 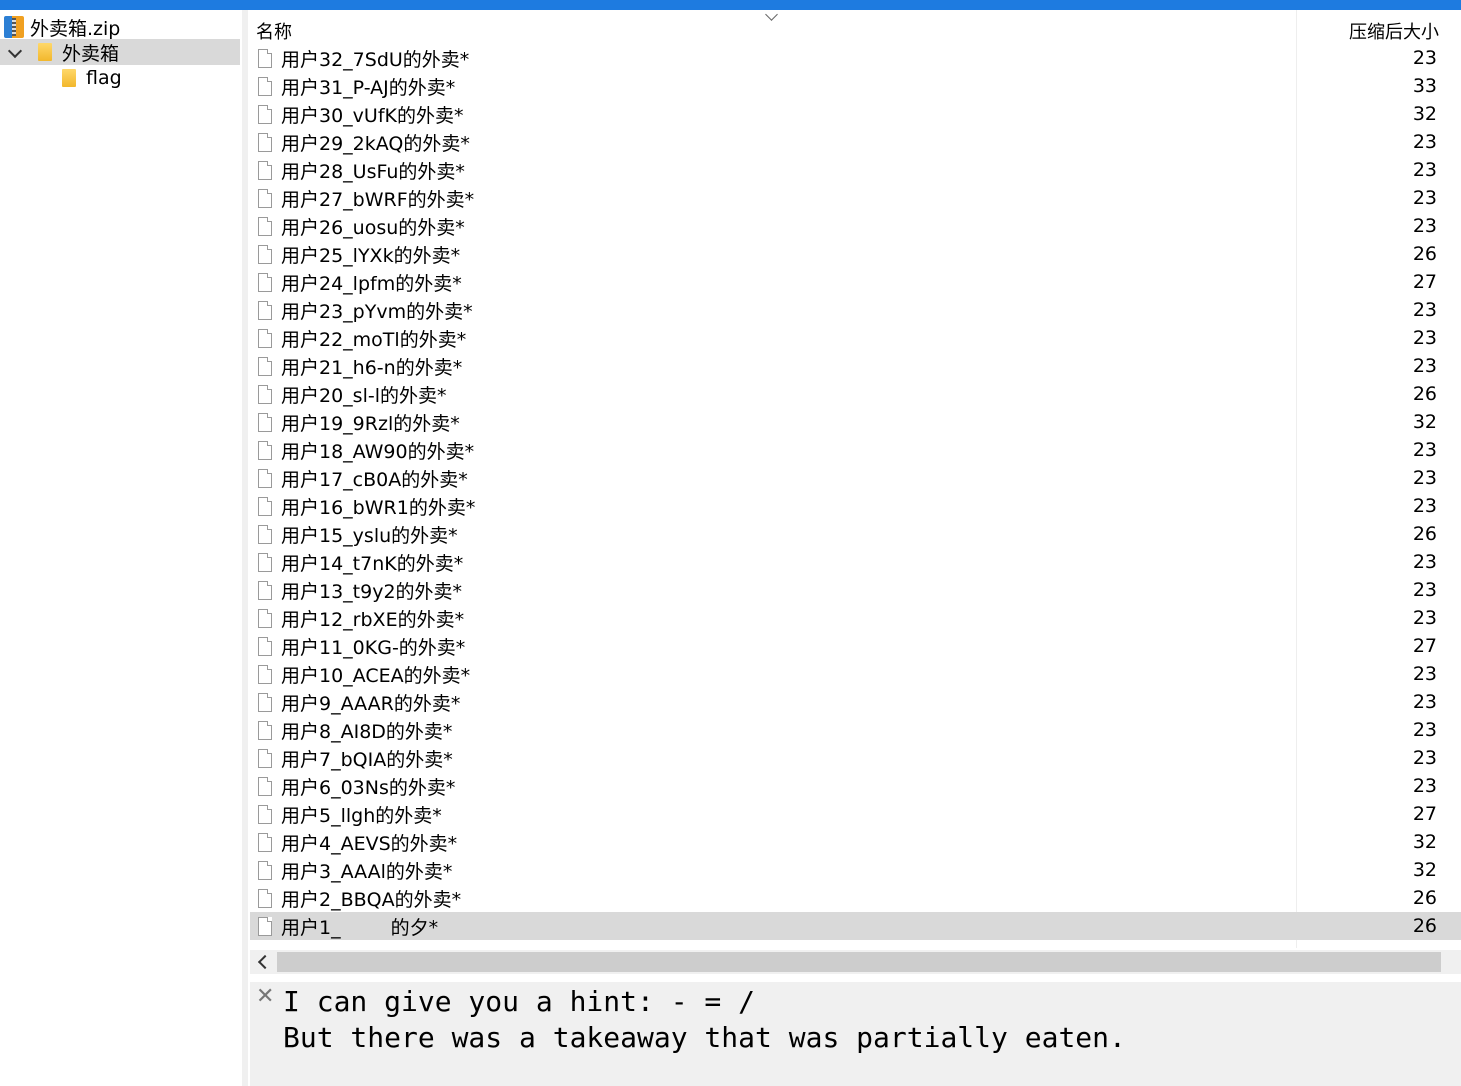 I want to click on table-row: 用户30_vUfK的外卖* 32, so click(x=855, y=114).